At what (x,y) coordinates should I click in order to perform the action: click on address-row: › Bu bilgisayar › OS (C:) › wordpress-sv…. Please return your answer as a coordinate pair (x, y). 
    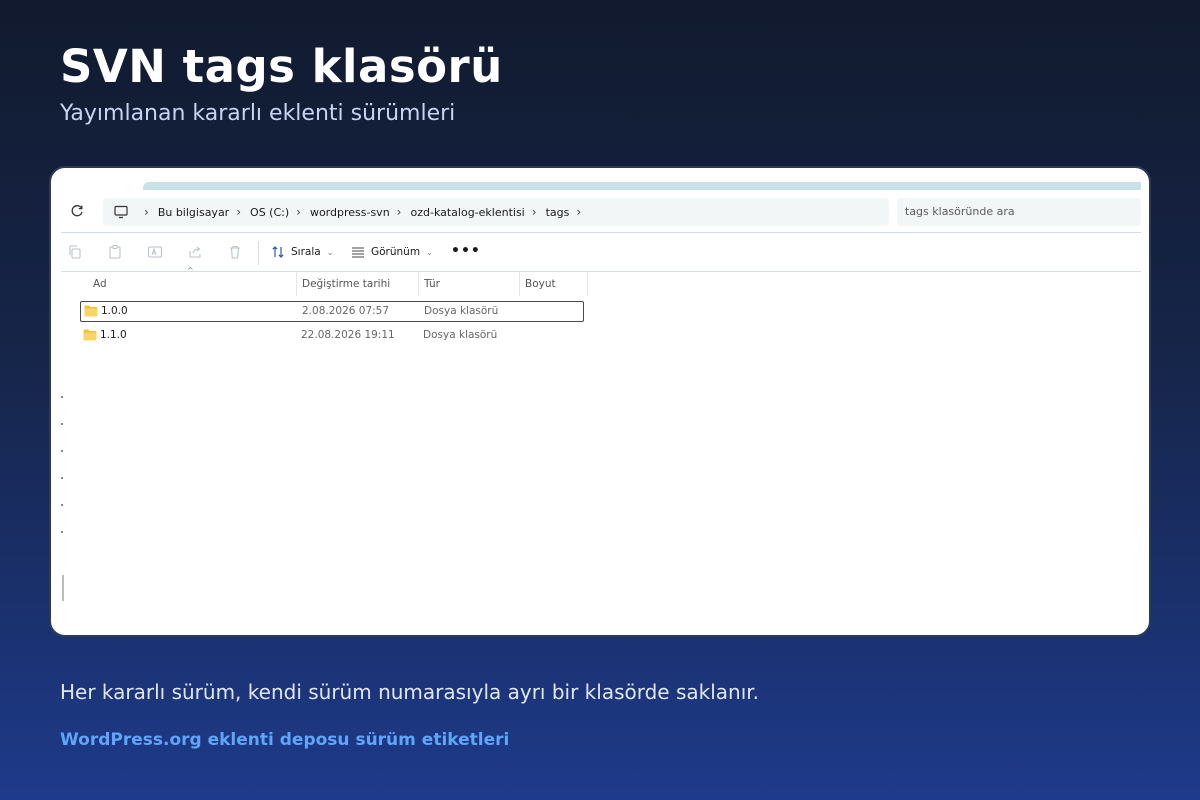
    Looking at the image, I should click on (601, 211).